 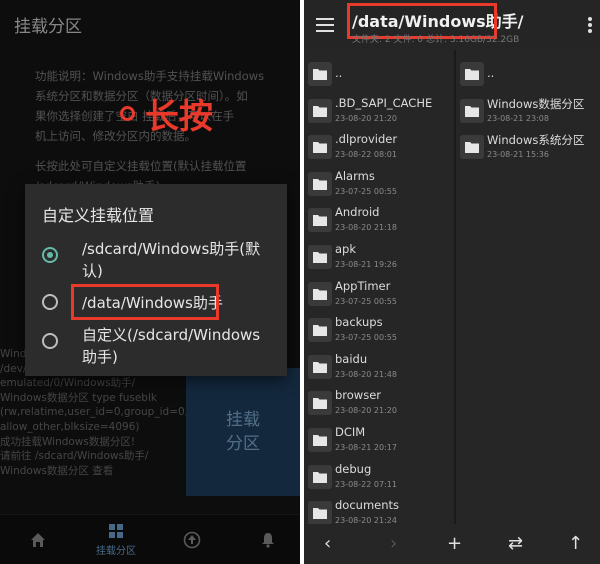 I want to click on option-custom: 自定义(/sdcard/Windows 助手), so click(x=156, y=349).